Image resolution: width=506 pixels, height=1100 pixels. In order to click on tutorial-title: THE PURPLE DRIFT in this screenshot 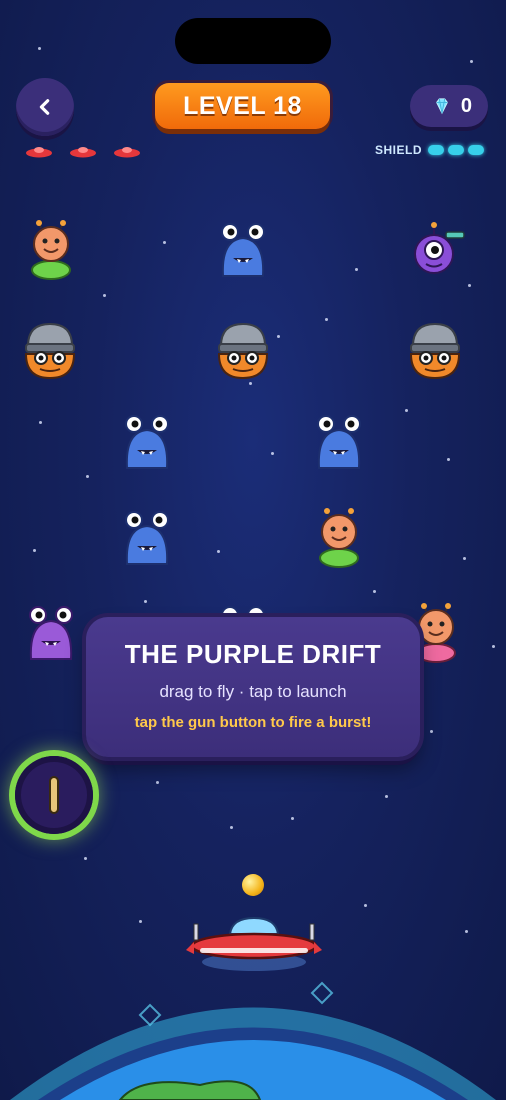, I will do `click(253, 654)`.